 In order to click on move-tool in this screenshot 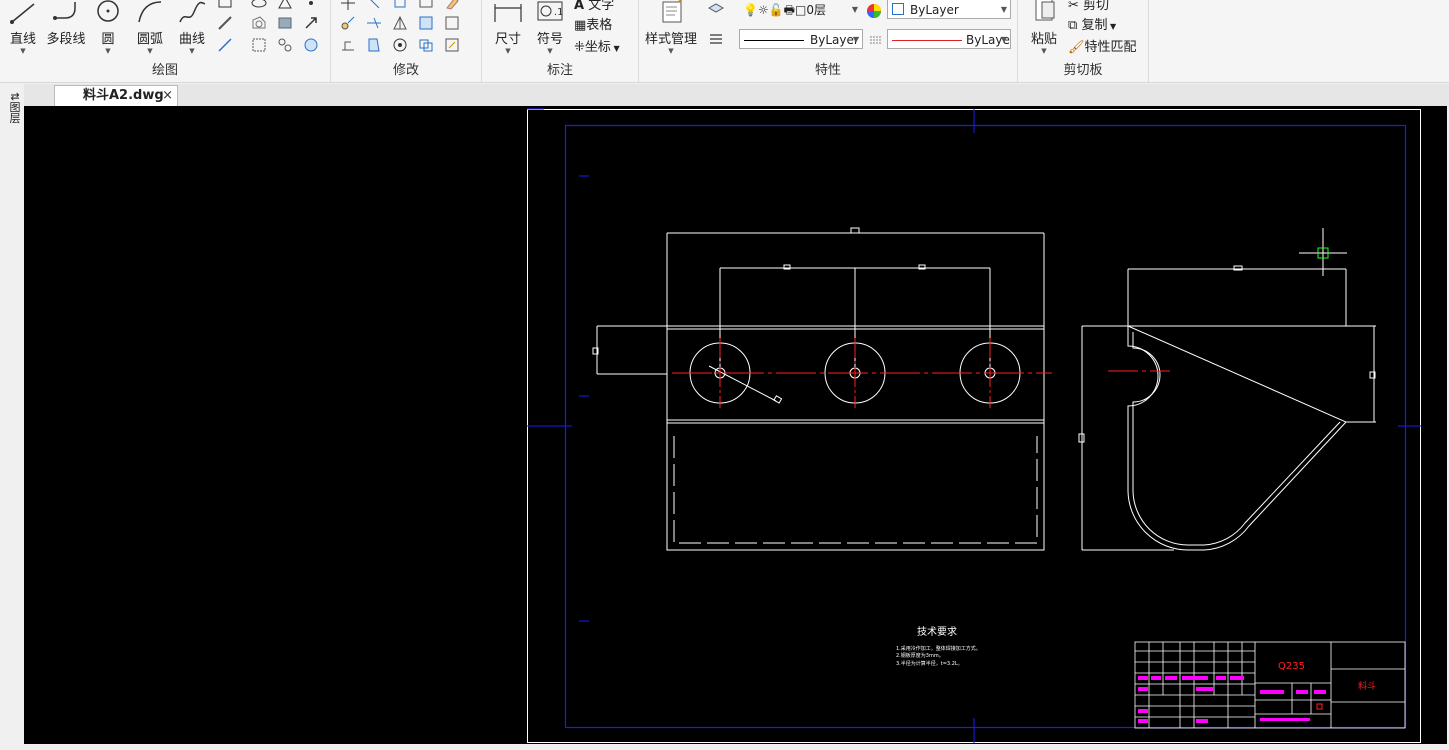, I will do `click(348, 6)`.